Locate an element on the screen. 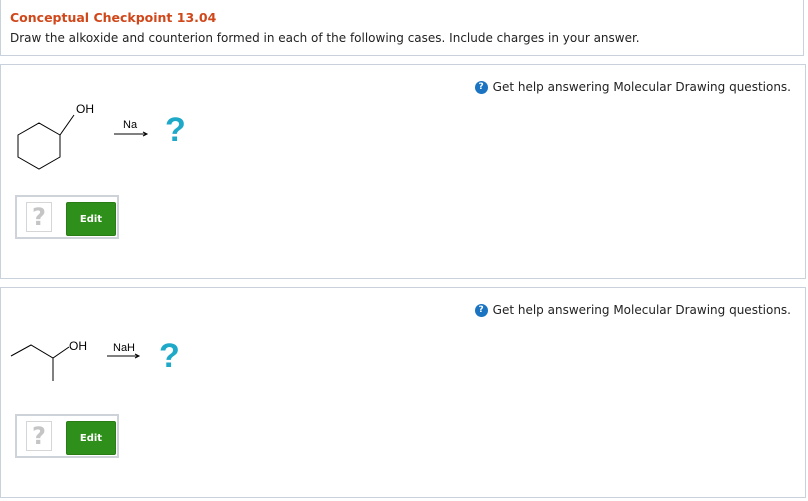 Image resolution: width=808 pixels, height=501 pixels. answer-box-1: ? Edit is located at coordinates (67, 217).